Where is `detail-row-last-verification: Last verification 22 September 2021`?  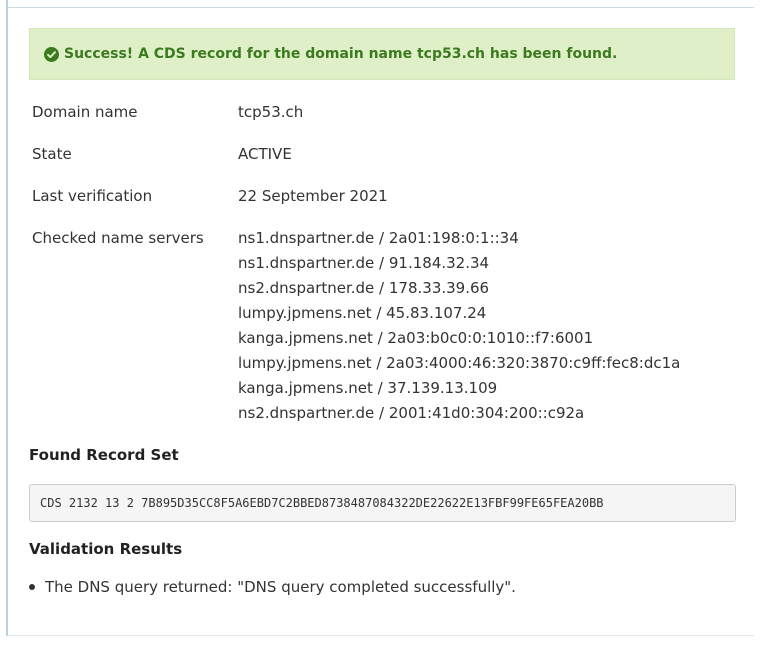
detail-row-last-verification: Last verification 22 September 2021 is located at coordinates (382, 196).